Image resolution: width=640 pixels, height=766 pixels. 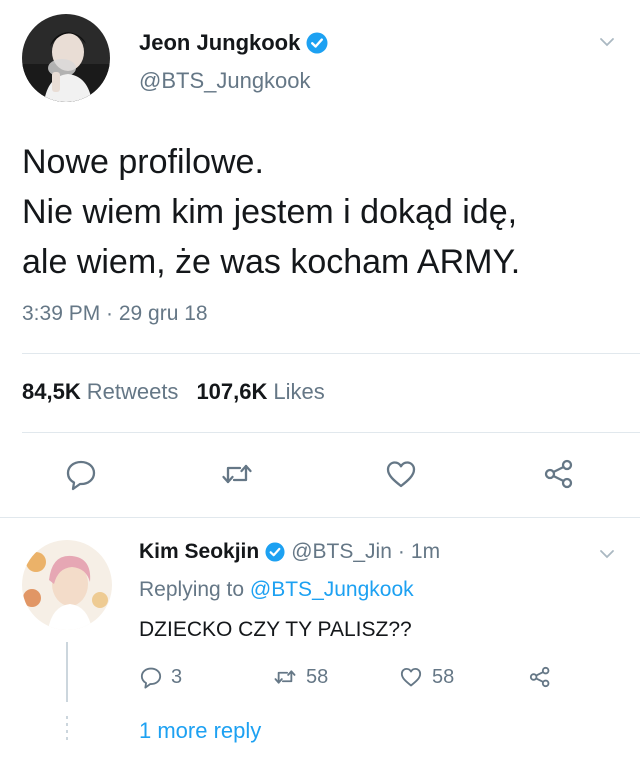 I want to click on reply-like-action: 58, so click(x=426, y=677).